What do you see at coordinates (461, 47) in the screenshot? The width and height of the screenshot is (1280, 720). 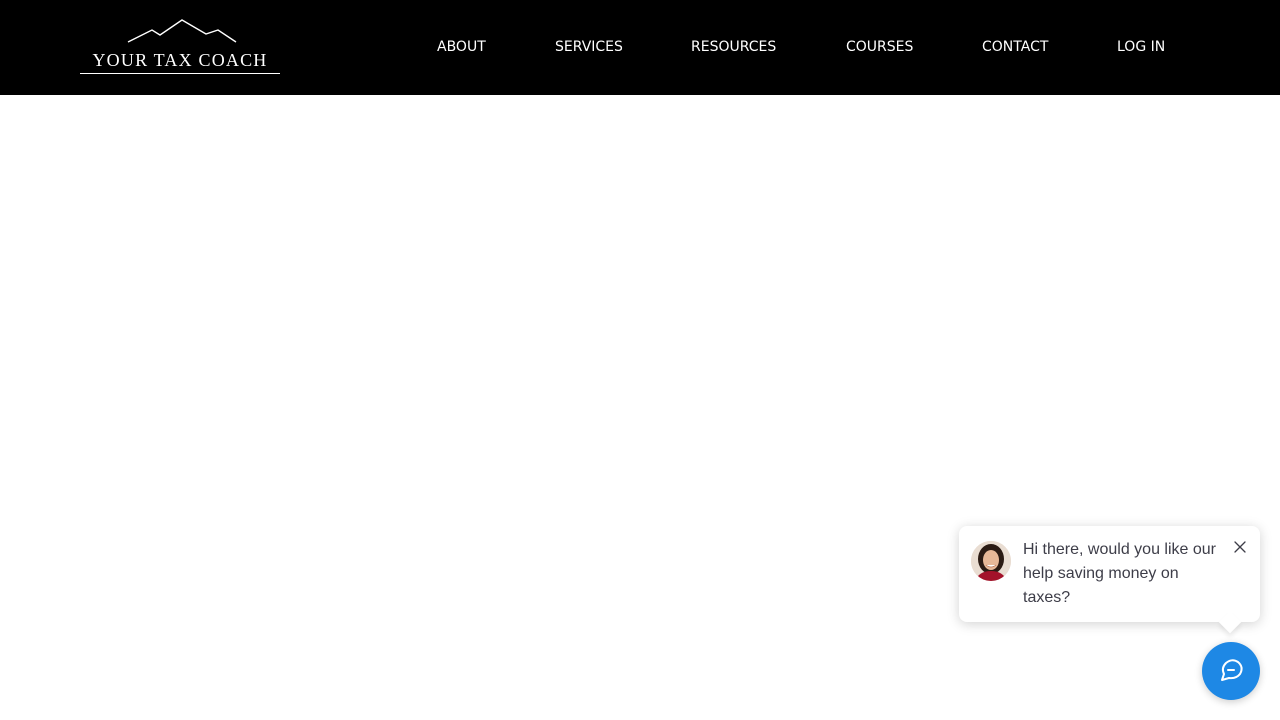 I see `nav-item-about: ABOUT` at bounding box center [461, 47].